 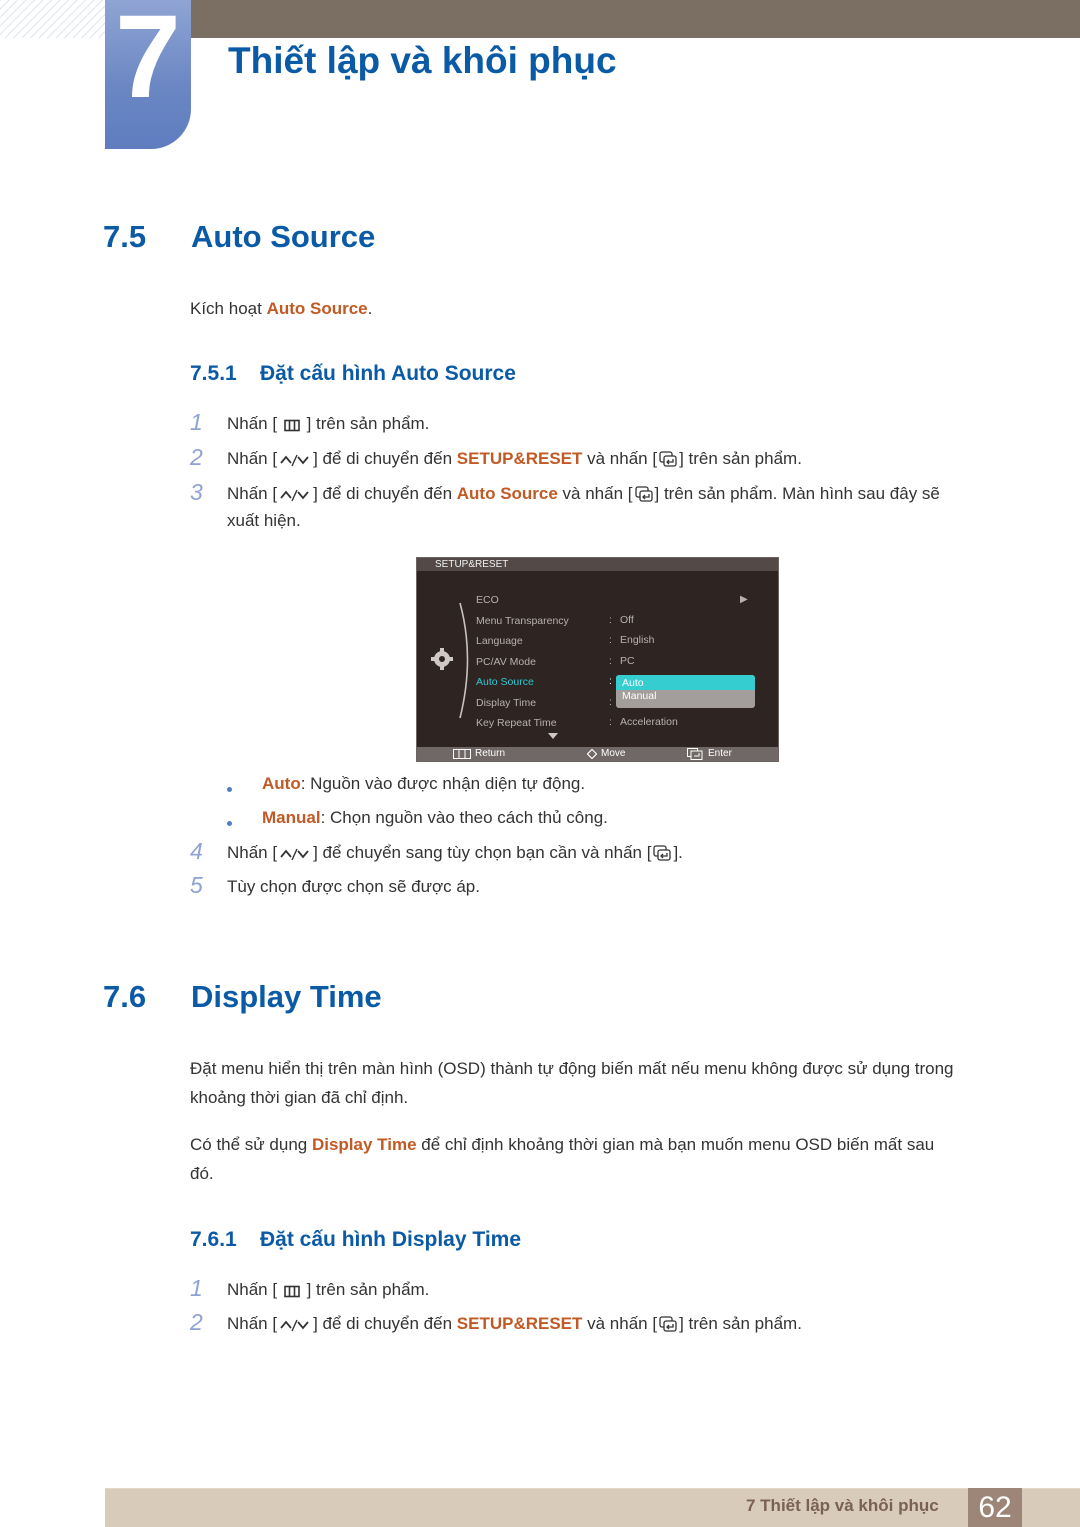 I want to click on subsection-heading-7-6-1: 7.6.1 Đặt cấu hình Display Time, so click(x=355, y=1240).